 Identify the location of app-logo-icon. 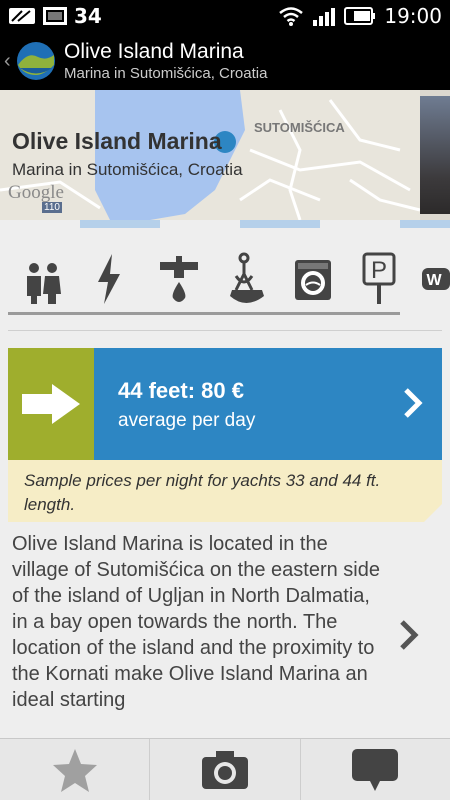
(36, 61).